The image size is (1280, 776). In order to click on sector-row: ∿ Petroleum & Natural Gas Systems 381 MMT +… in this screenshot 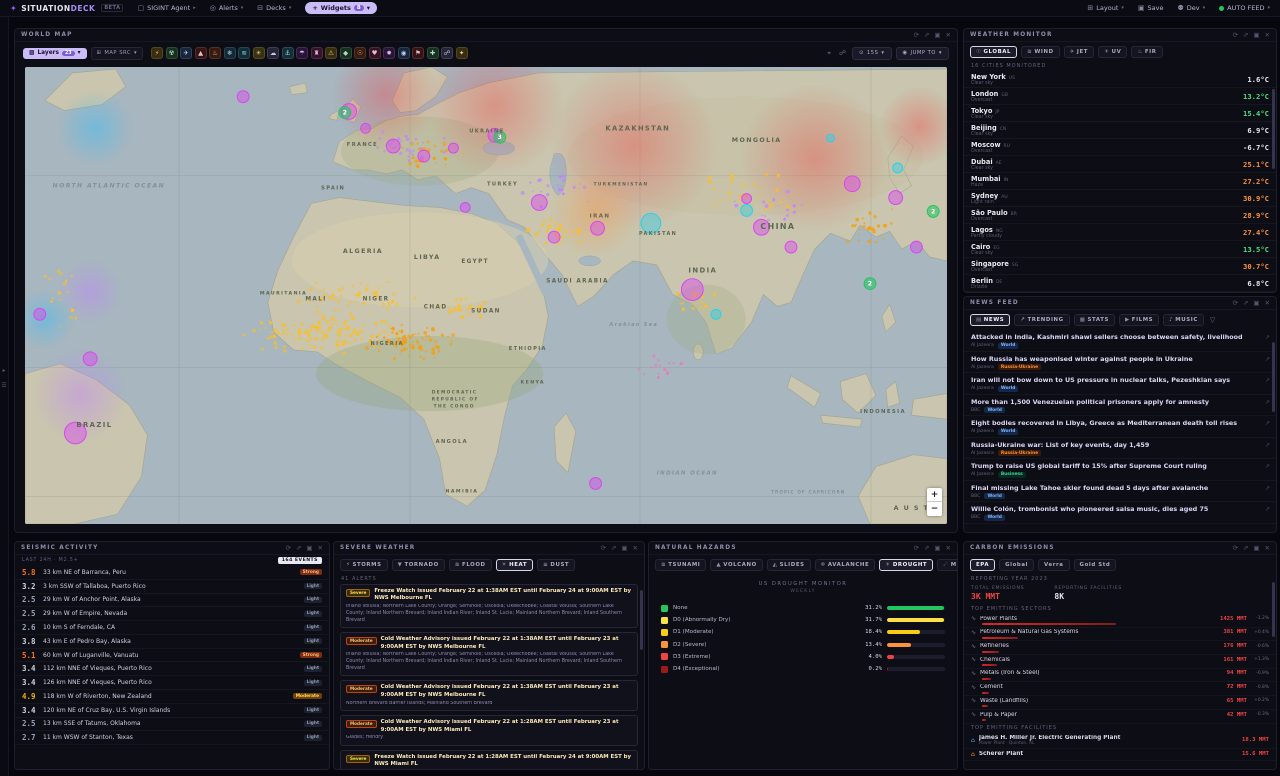, I will do `click(1120, 635)`.